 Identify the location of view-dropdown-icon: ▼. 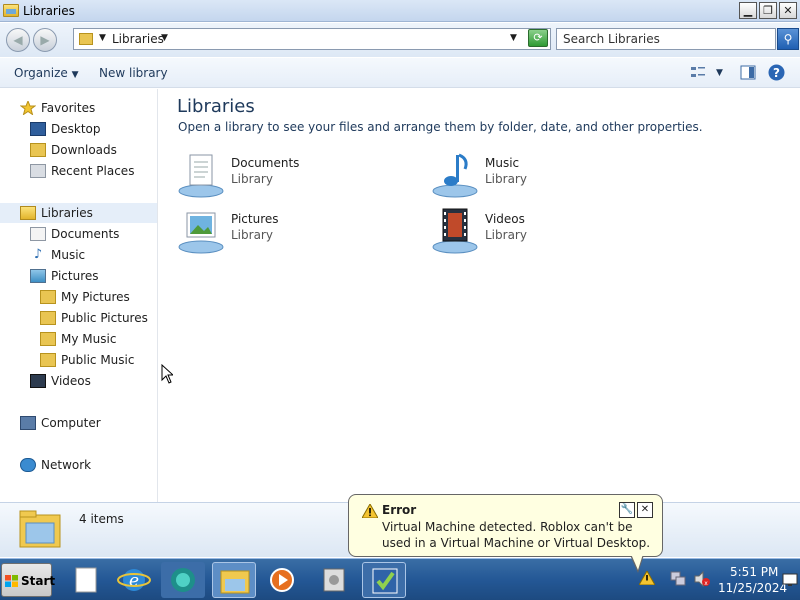
(719, 73).